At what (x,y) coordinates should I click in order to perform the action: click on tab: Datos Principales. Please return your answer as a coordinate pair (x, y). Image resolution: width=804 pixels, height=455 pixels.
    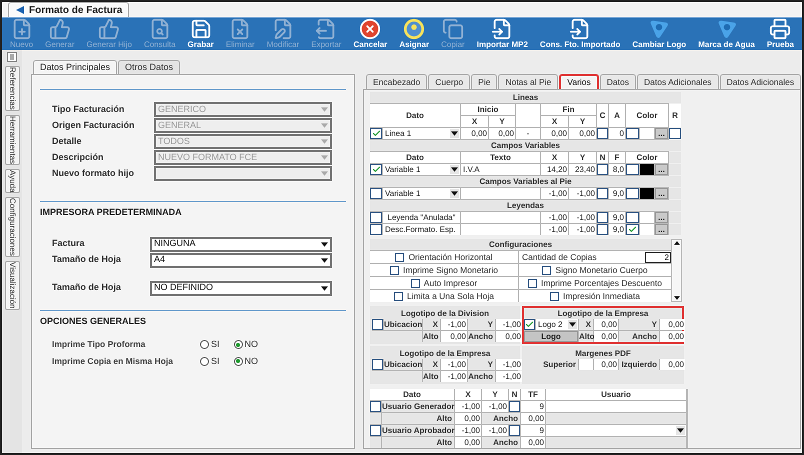
    Looking at the image, I should click on (75, 67).